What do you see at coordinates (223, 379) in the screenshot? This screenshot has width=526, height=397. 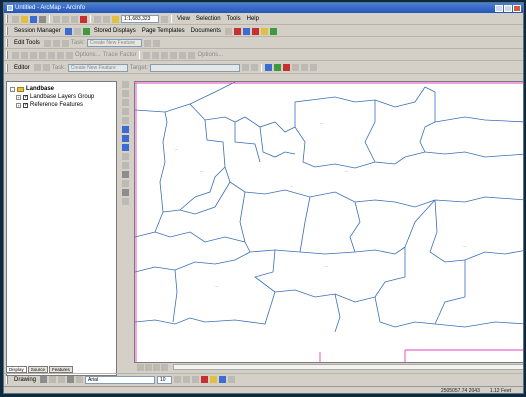 I see `line-color-icon` at bounding box center [223, 379].